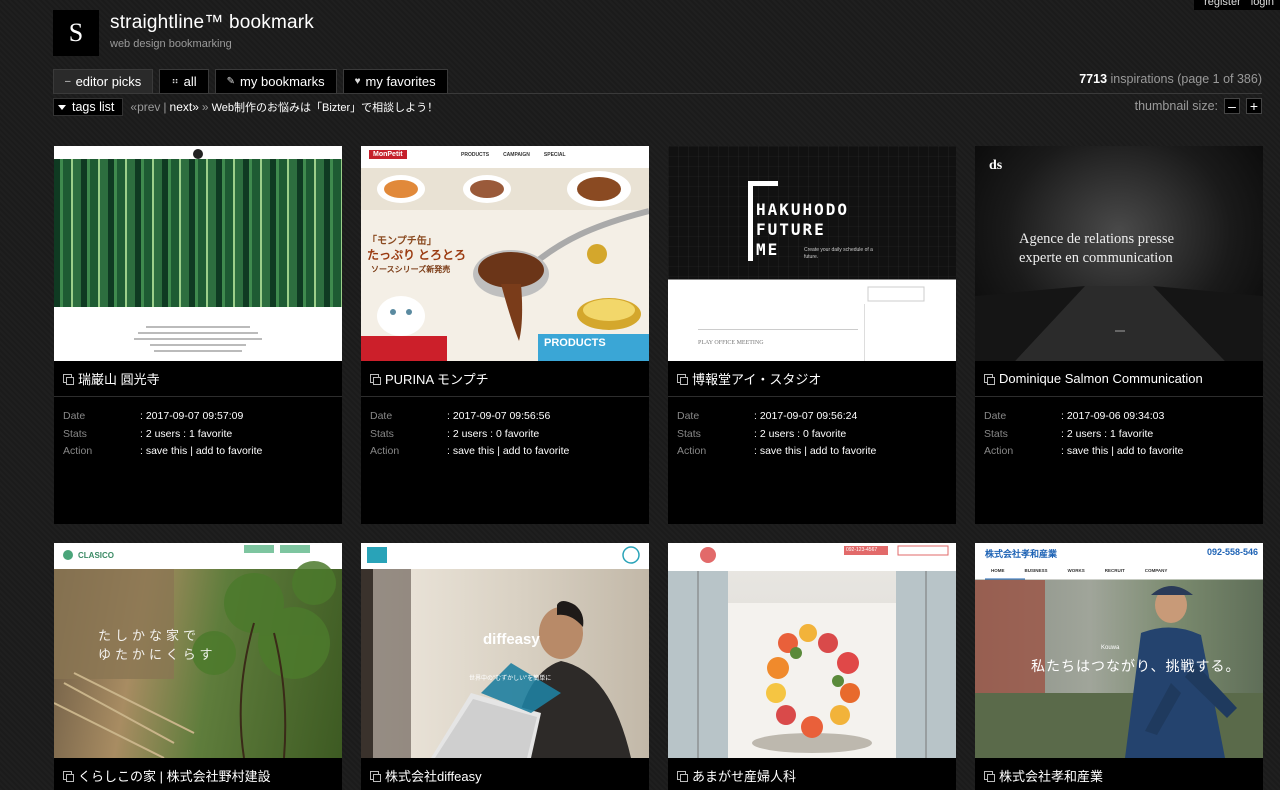 The width and height of the screenshot is (1280, 790). What do you see at coordinates (145, 107) in the screenshot?
I see `prev-link: «prev` at bounding box center [145, 107].